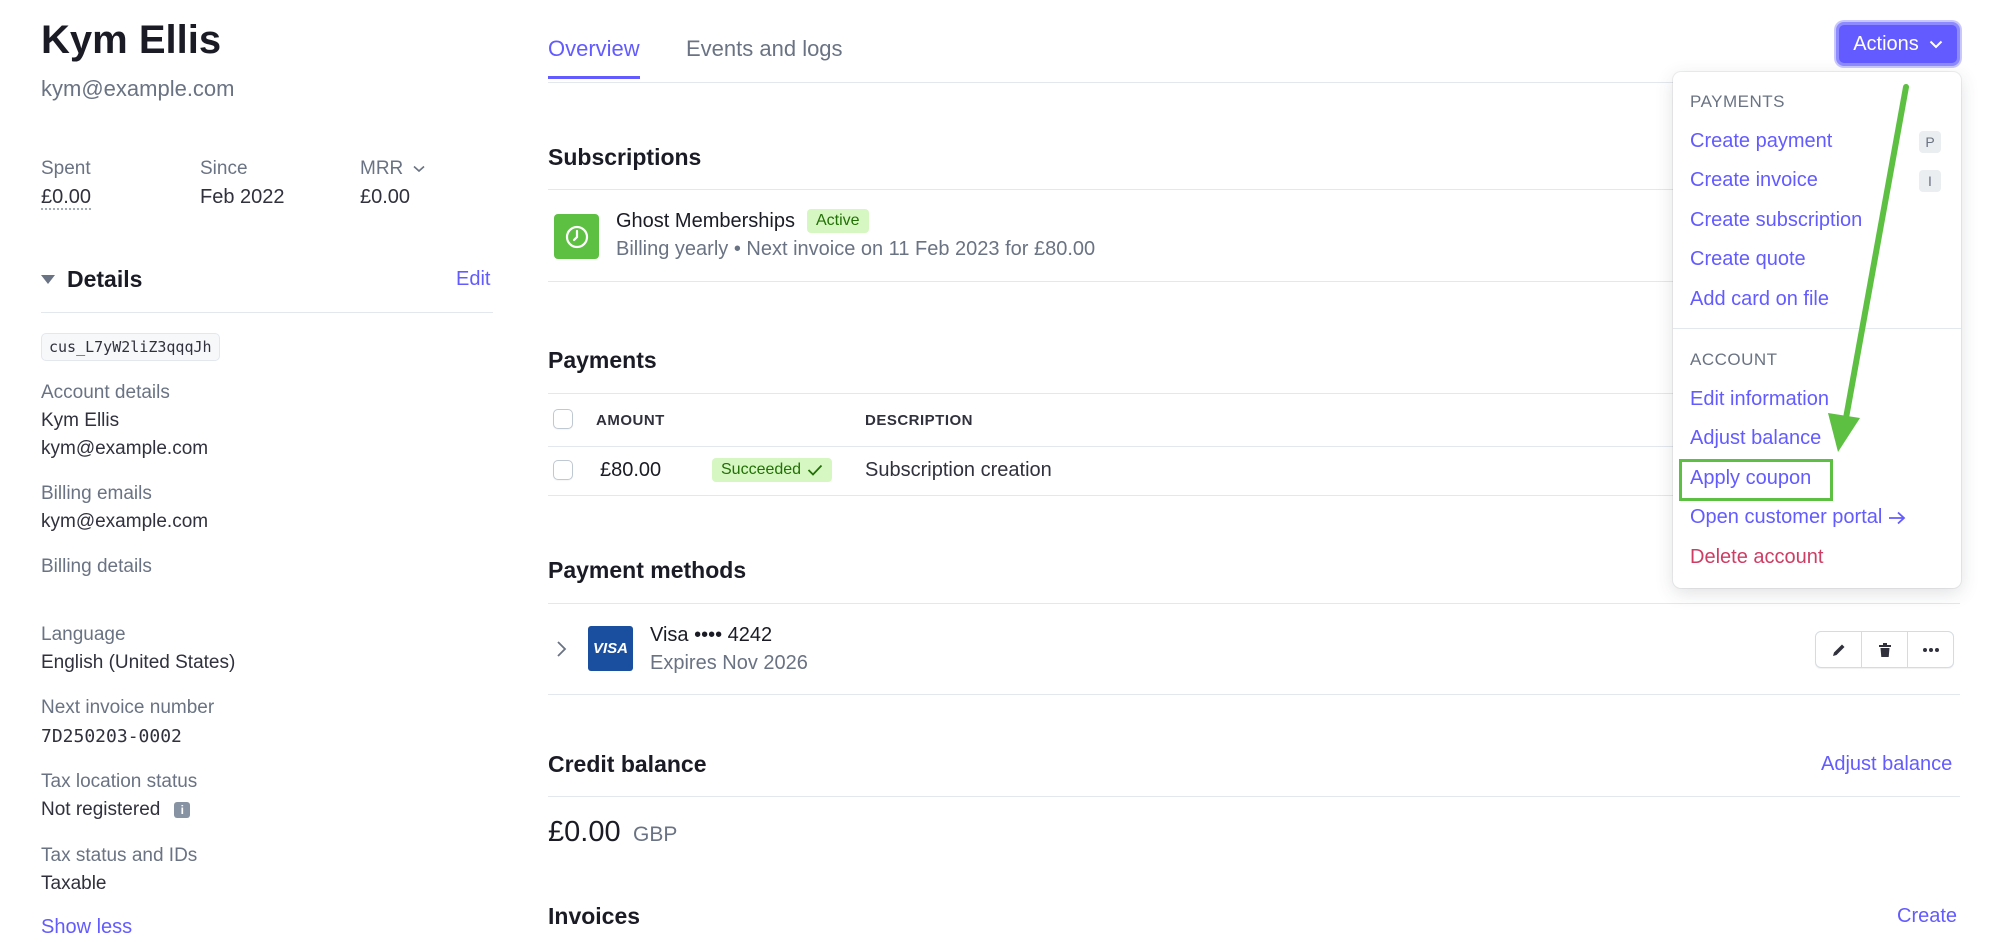 This screenshot has width=2000, height=942. I want to click on menu-item-create-invoice: Create invoice, so click(1754, 180).